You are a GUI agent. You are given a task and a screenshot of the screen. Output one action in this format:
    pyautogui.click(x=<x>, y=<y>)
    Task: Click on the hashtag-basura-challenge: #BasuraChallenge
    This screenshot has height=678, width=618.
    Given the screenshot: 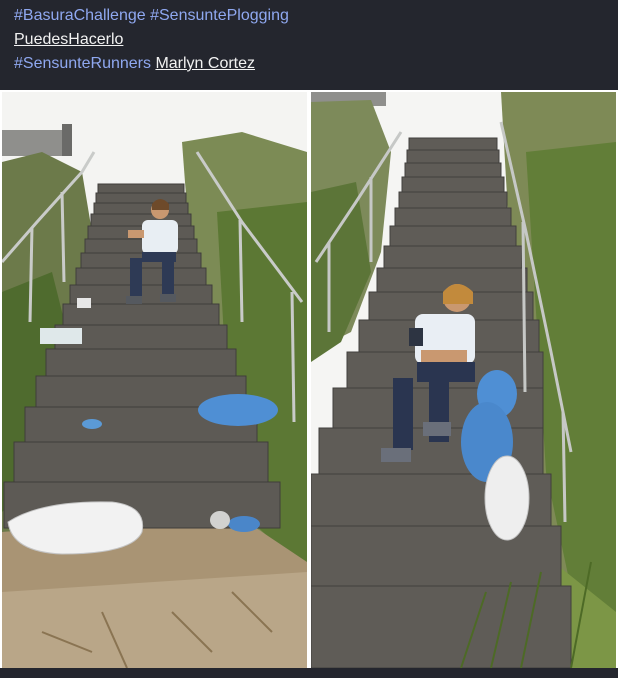 What is the action you would take?
    pyautogui.click(x=80, y=15)
    